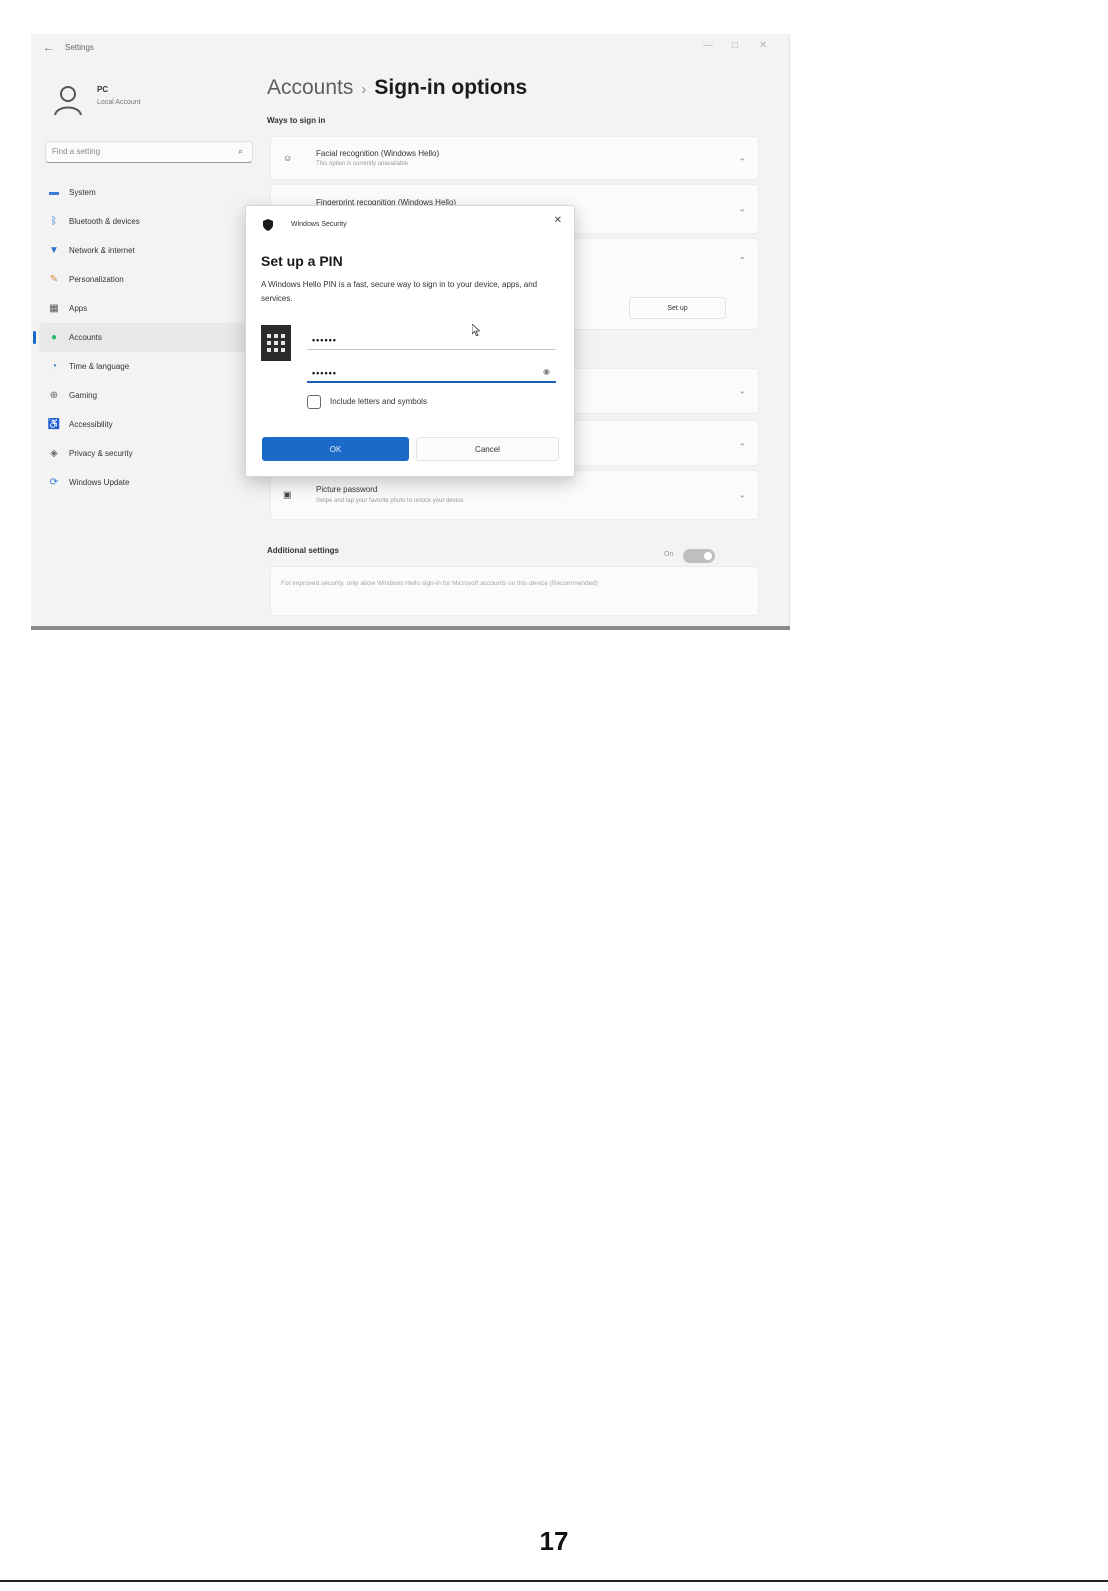 The image size is (1108, 1591). I want to click on window-title: Settings, so click(79, 47).